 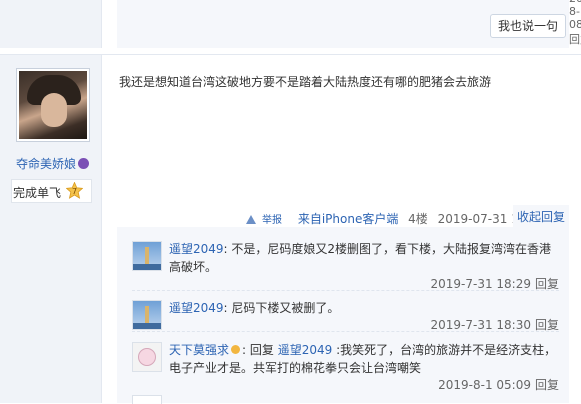 What do you see at coordinates (418, 219) in the screenshot?
I see `floor-number: 4楼` at bounding box center [418, 219].